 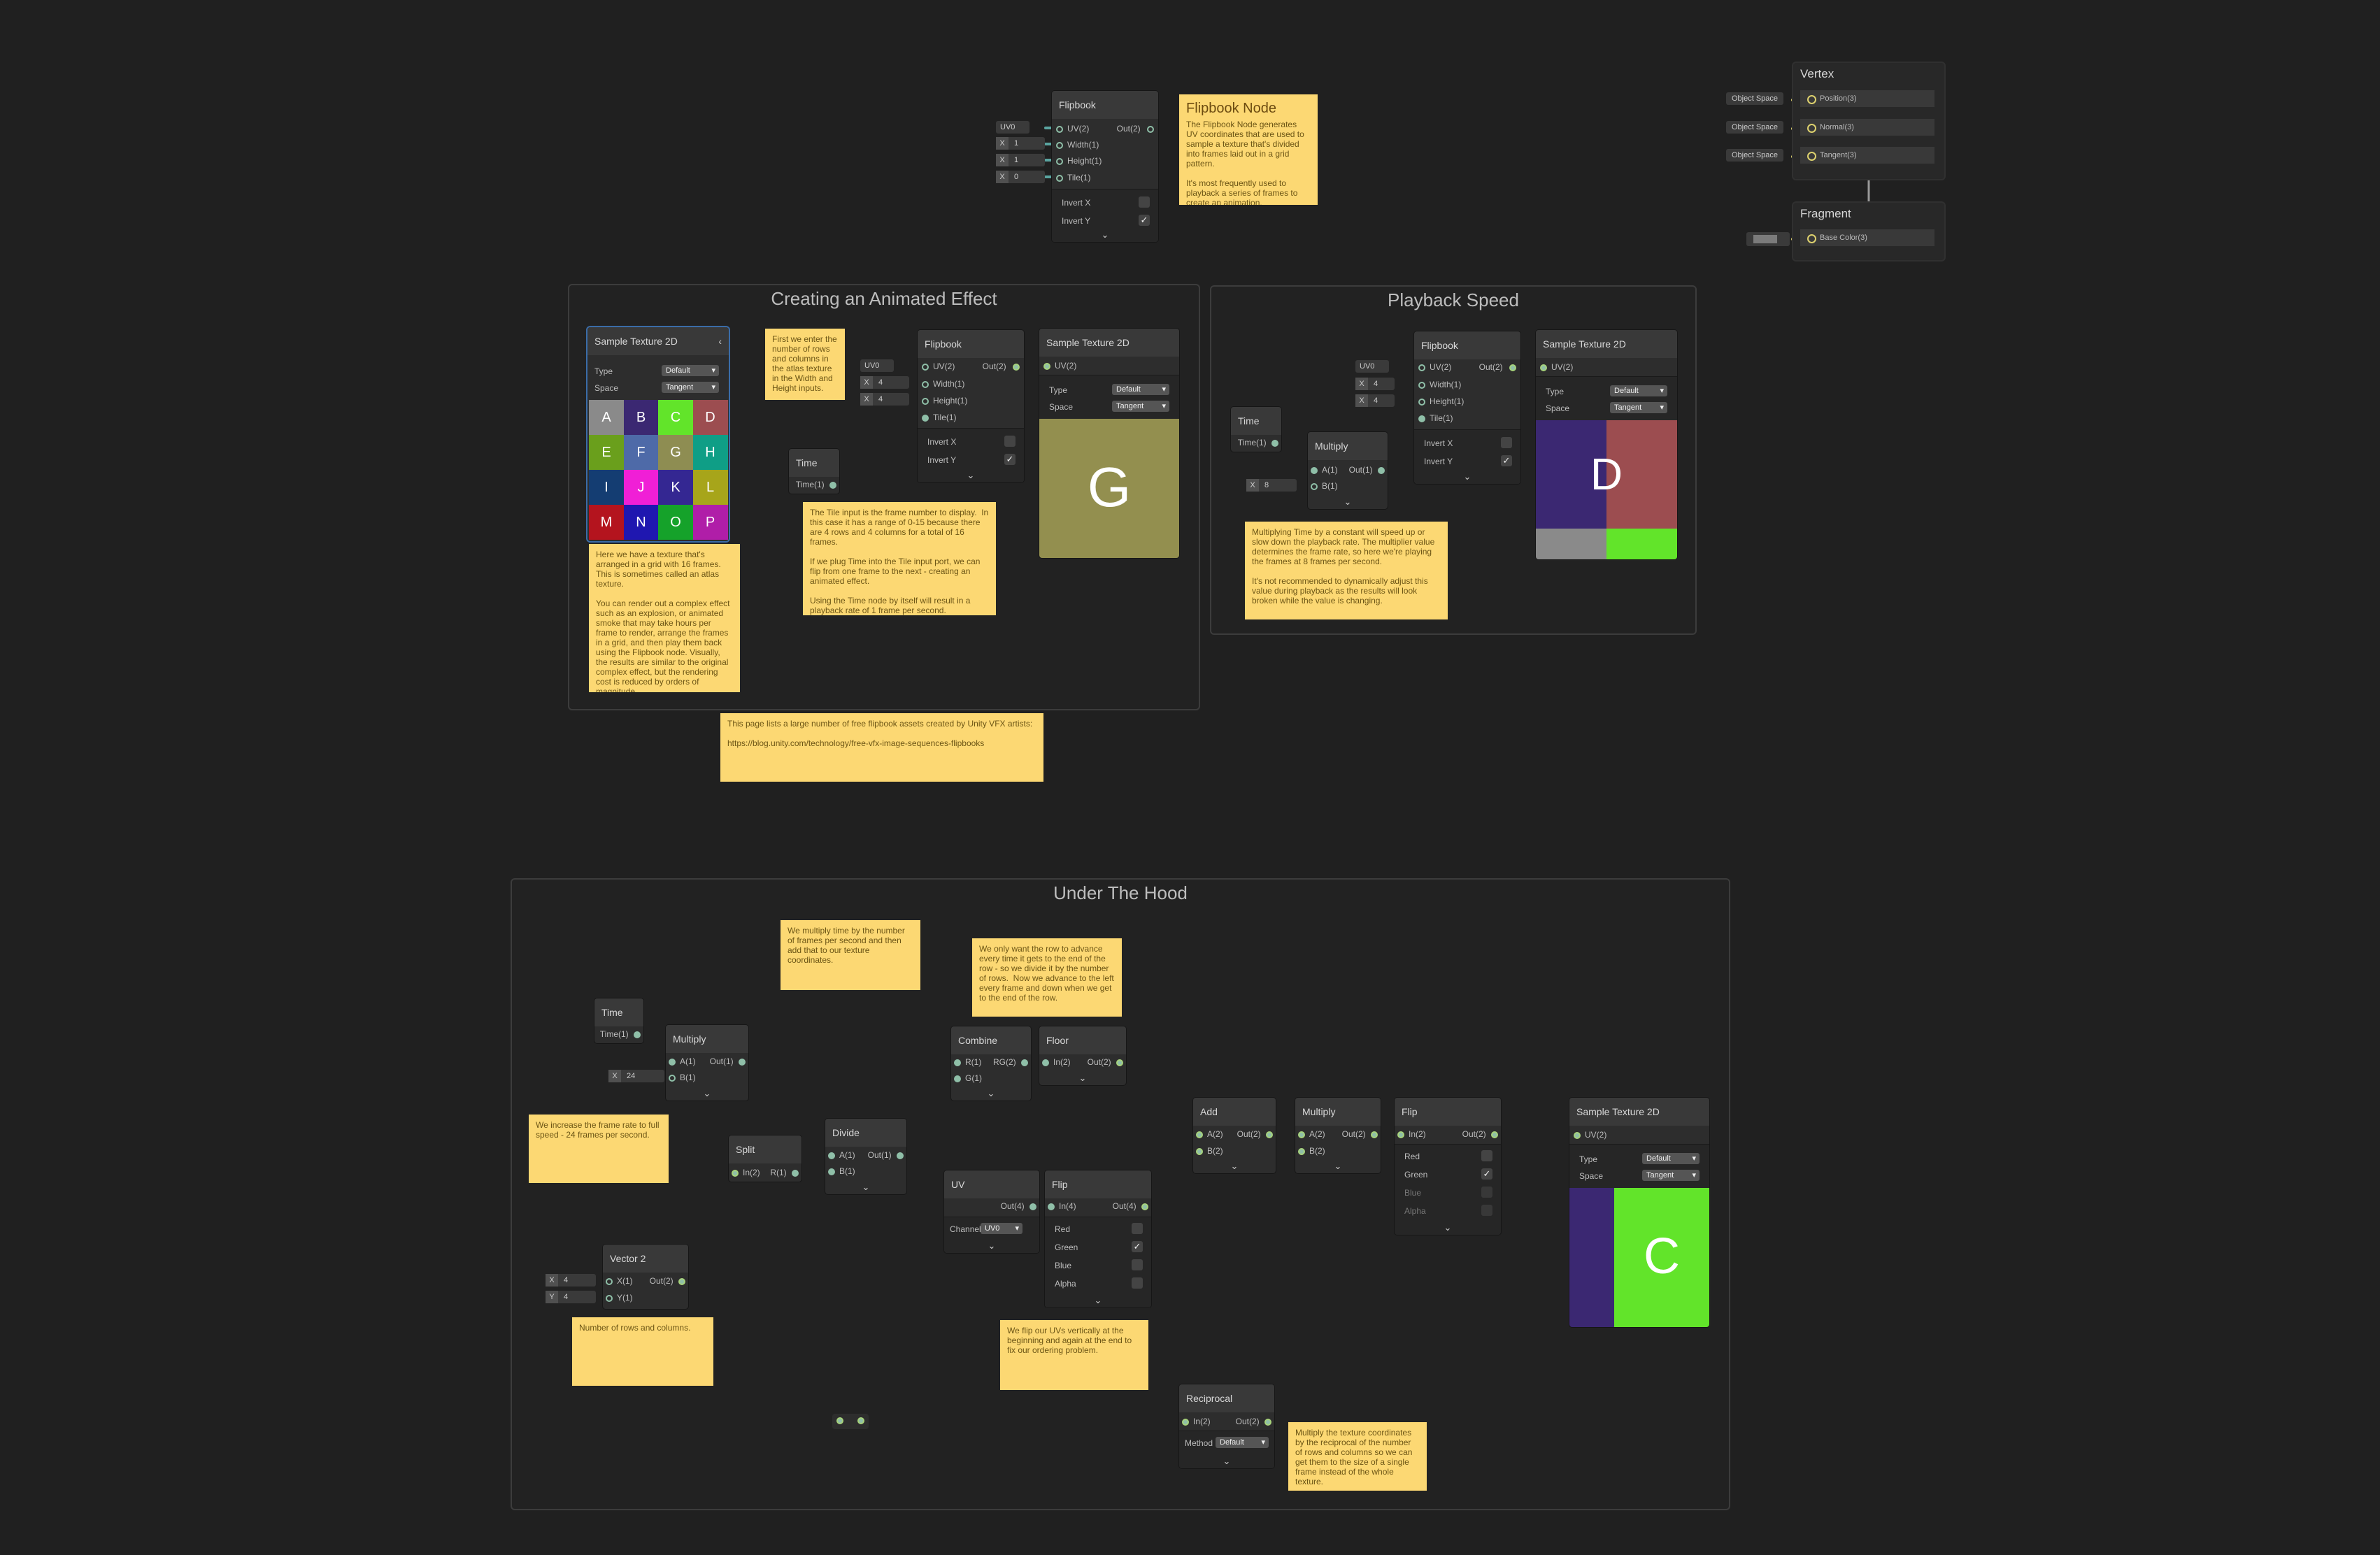 What do you see at coordinates (645, 1277) in the screenshot?
I see `vector2-node: Vector 2 X(1) Y(1) Out(2)` at bounding box center [645, 1277].